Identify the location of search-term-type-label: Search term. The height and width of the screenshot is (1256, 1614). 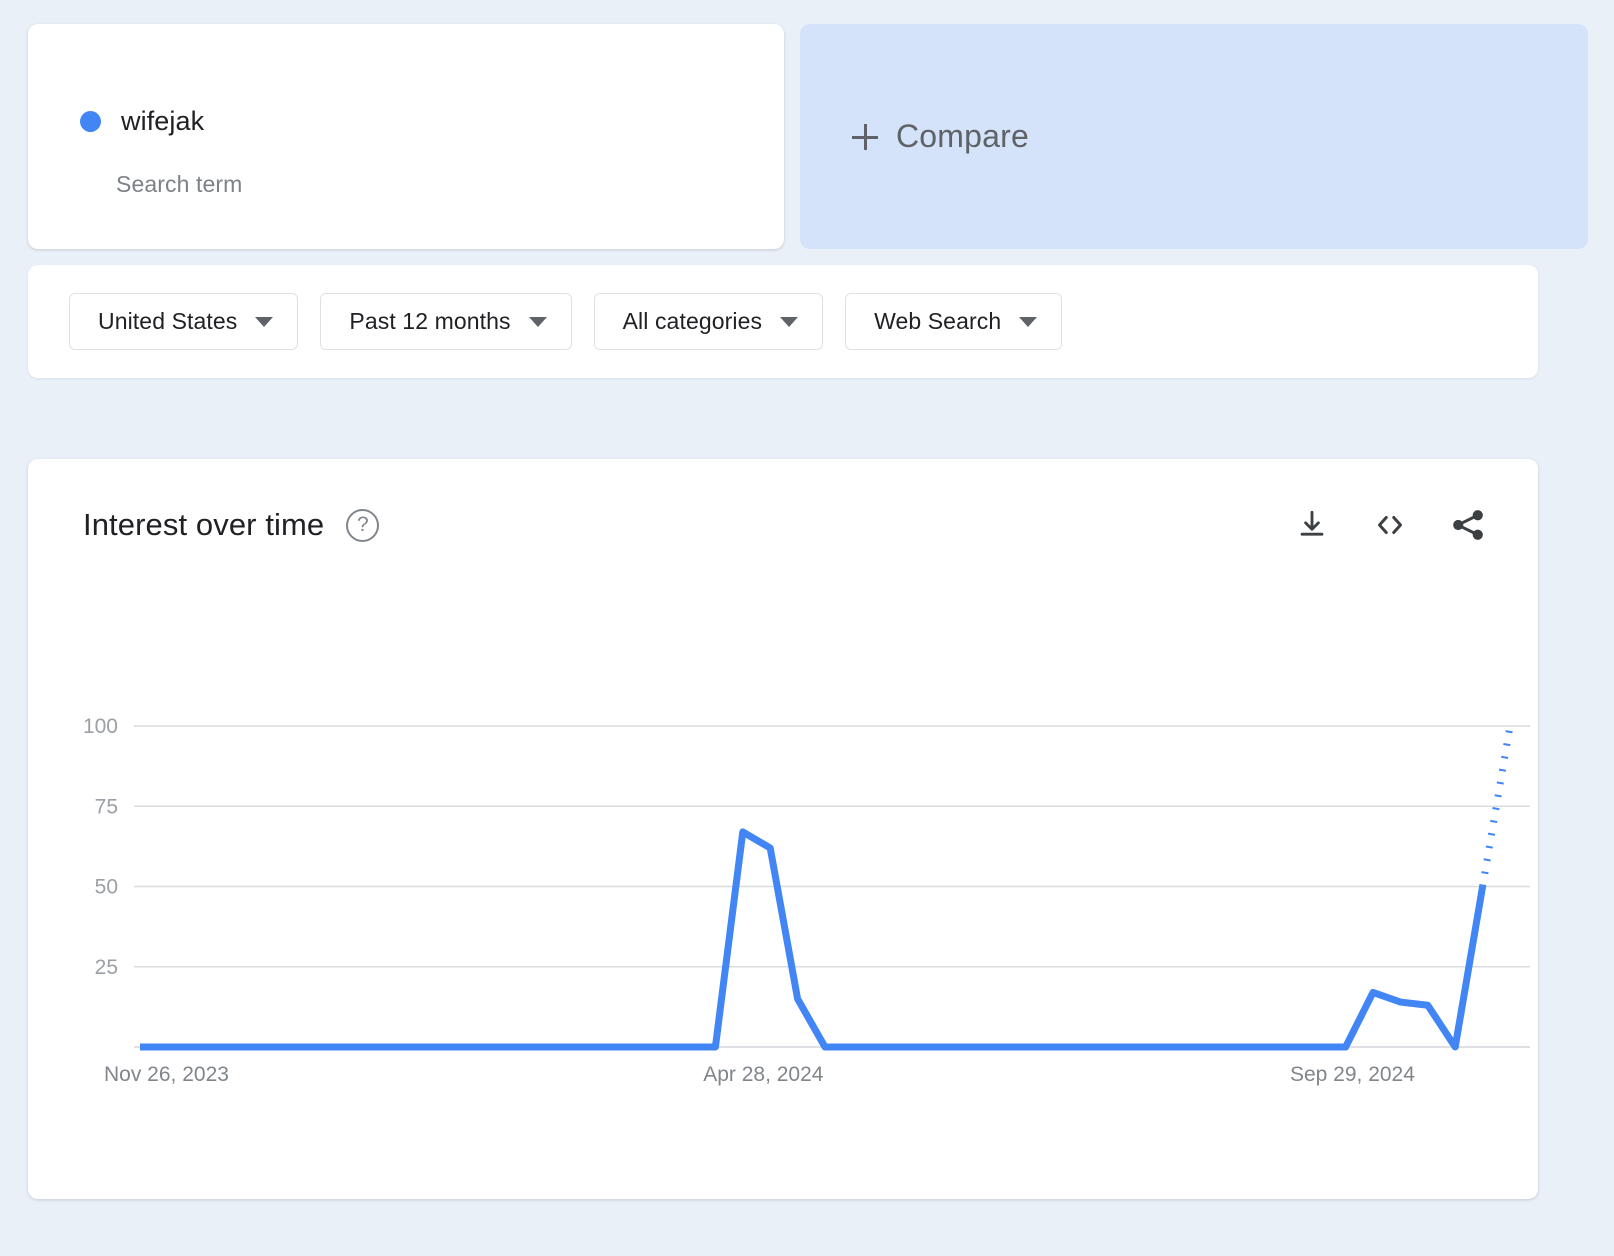
(179, 184).